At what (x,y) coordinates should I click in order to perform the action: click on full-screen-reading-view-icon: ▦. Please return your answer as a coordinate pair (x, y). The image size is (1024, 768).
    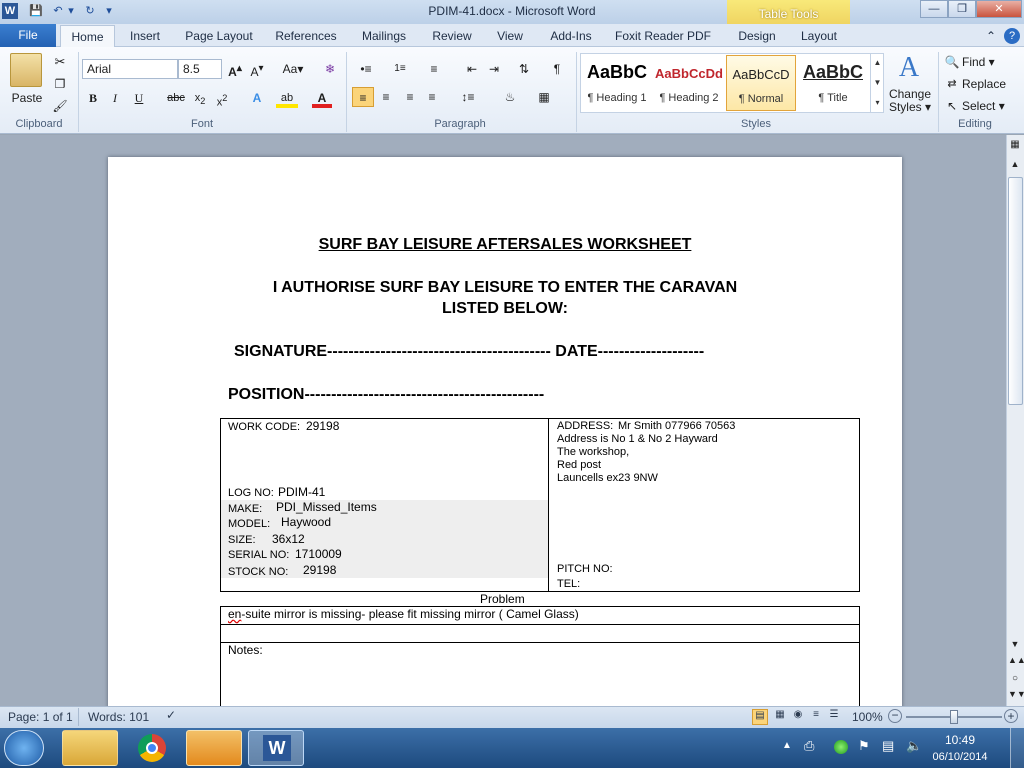
    Looking at the image, I should click on (780, 717).